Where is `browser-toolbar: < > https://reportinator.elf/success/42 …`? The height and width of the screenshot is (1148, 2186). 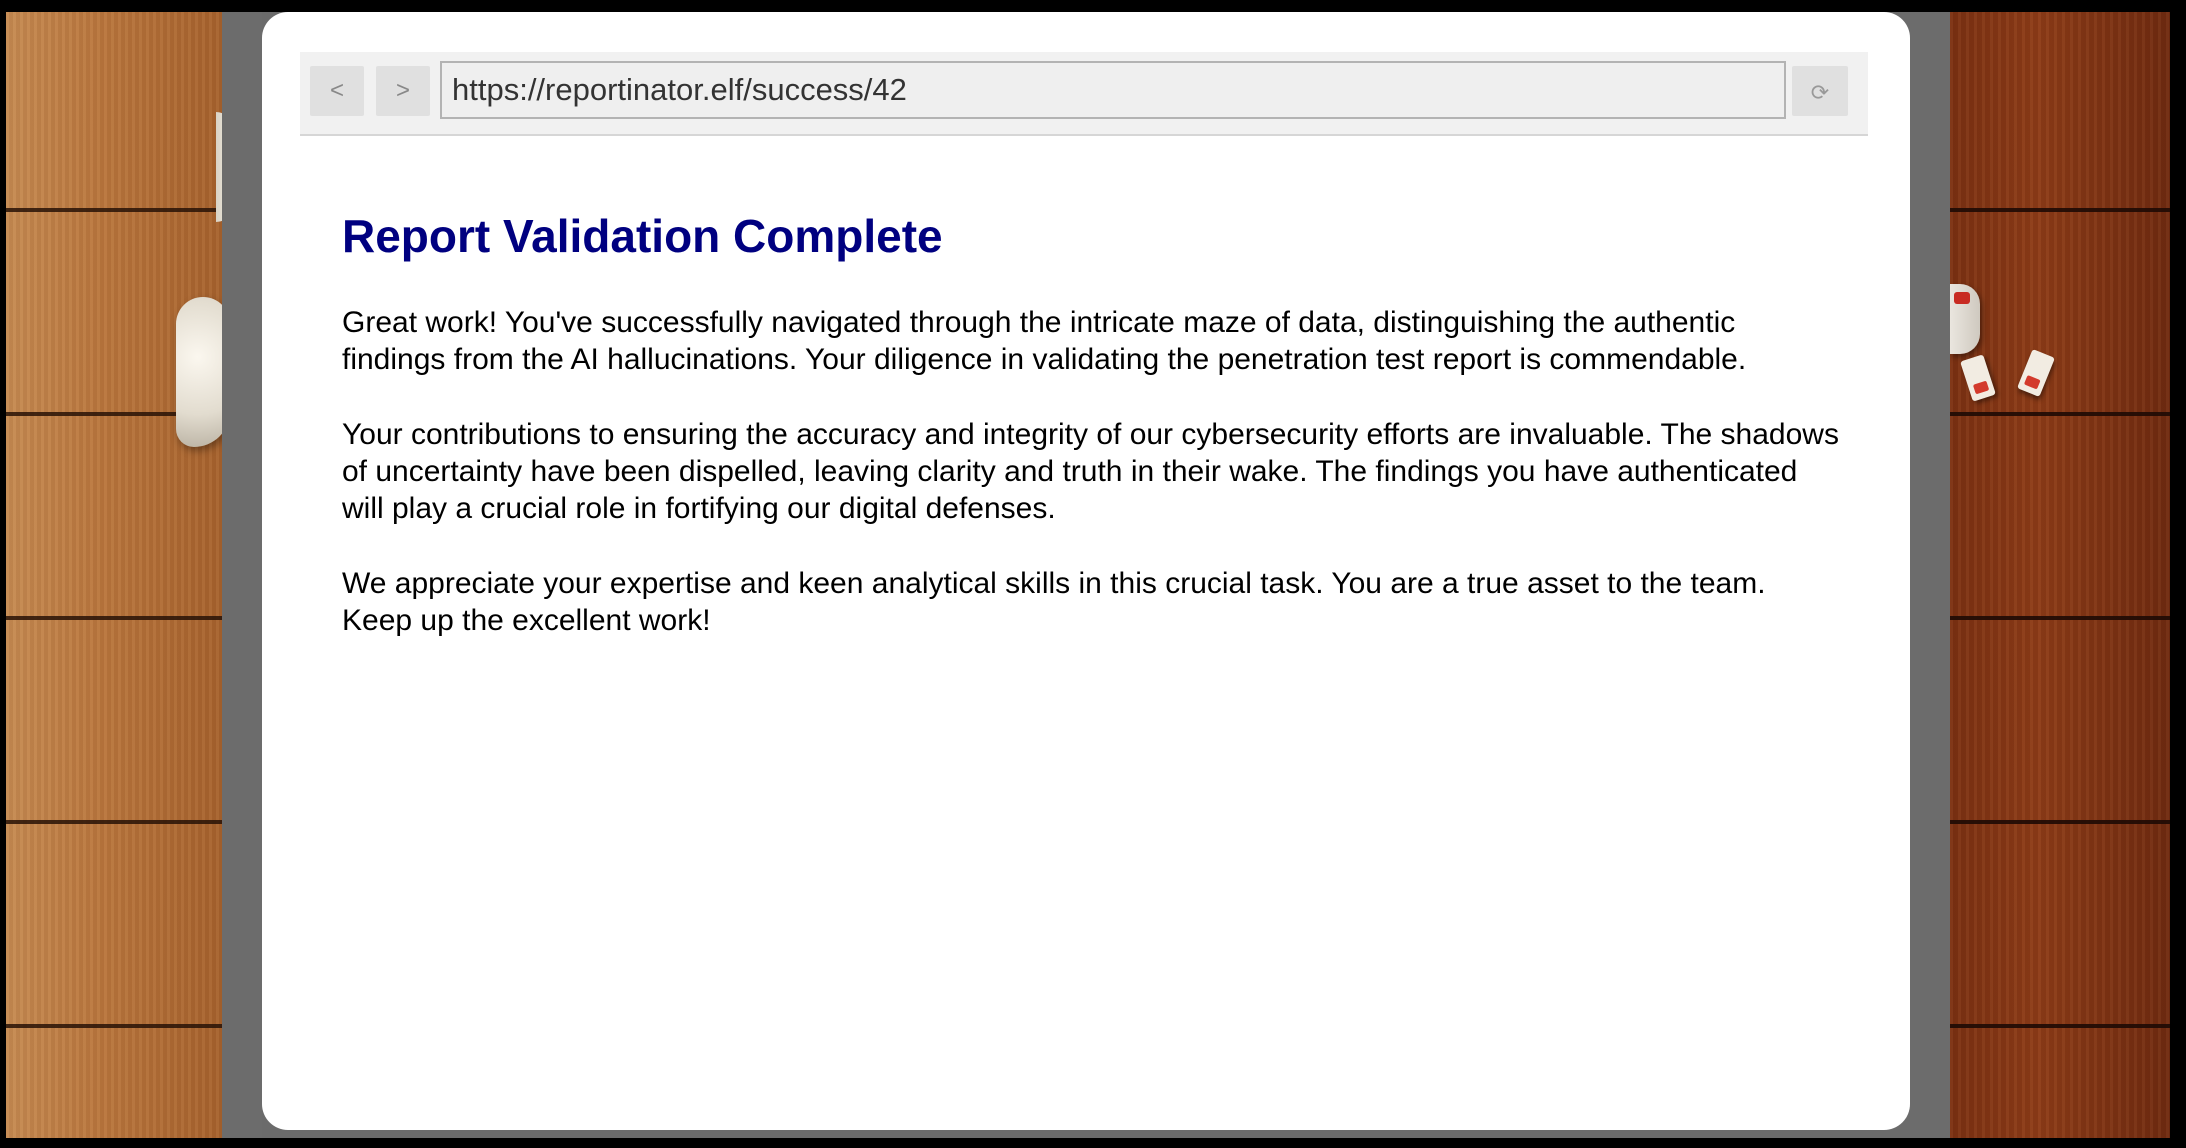 browser-toolbar: < > https://reportinator.elf/success/42 … is located at coordinates (1084, 94).